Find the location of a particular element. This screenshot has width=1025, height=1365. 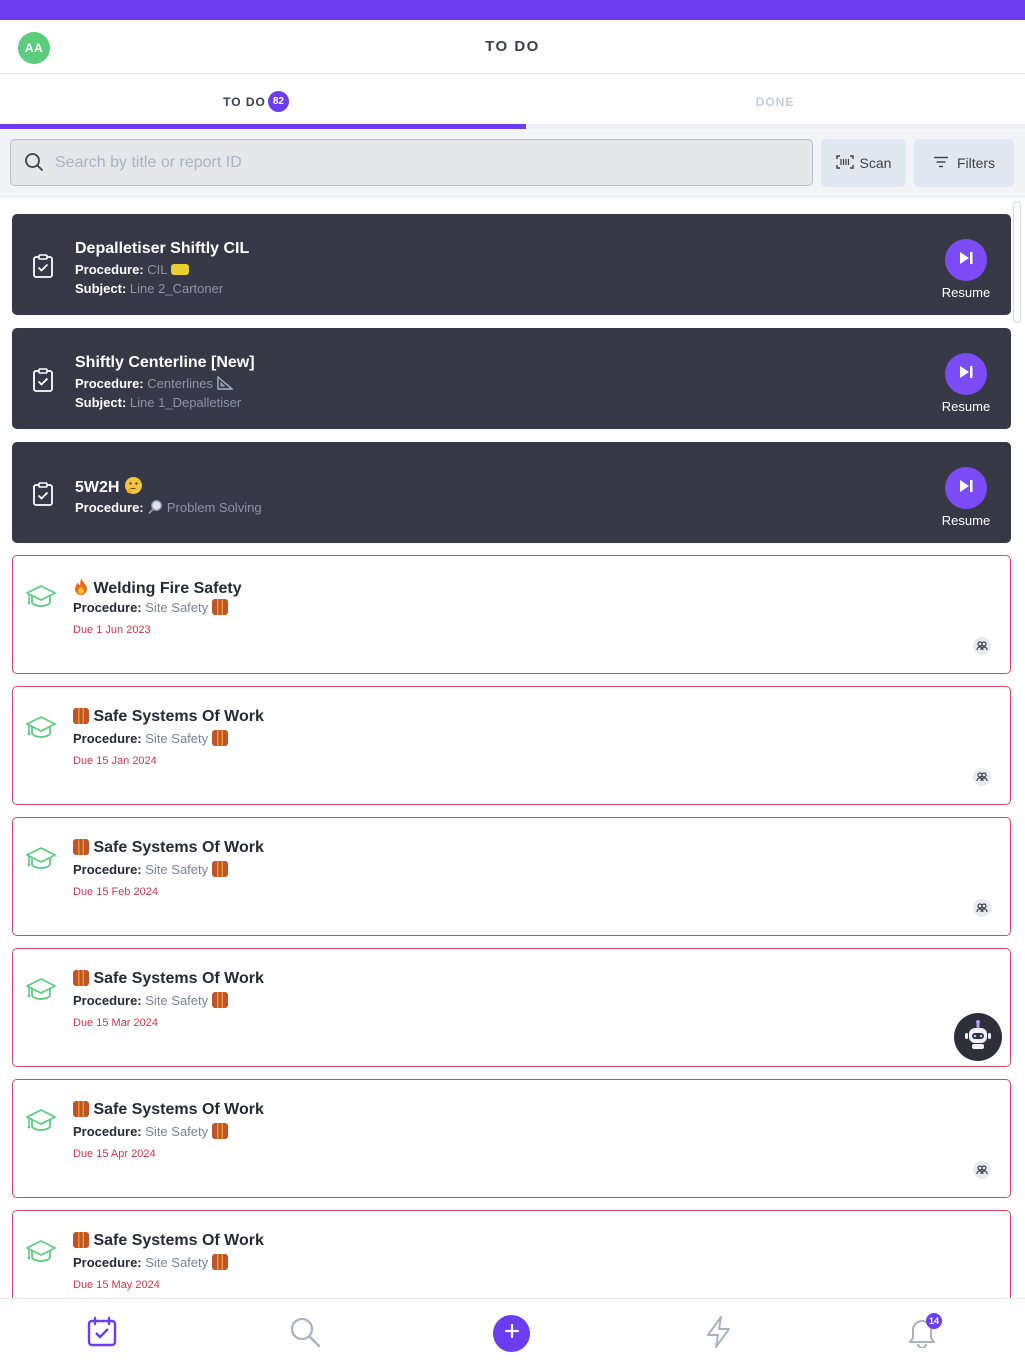

tab-todo: TO DO 82 is located at coordinates (256, 101).